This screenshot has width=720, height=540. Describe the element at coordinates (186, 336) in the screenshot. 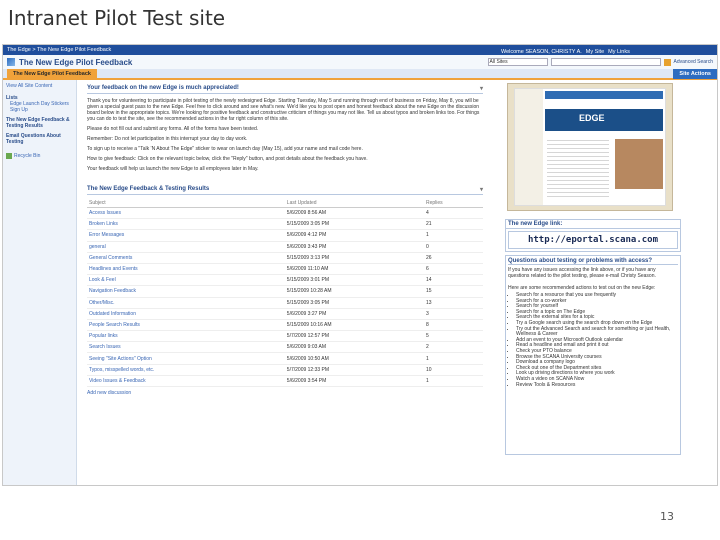

I see `topic-subject: Popular links` at that location.